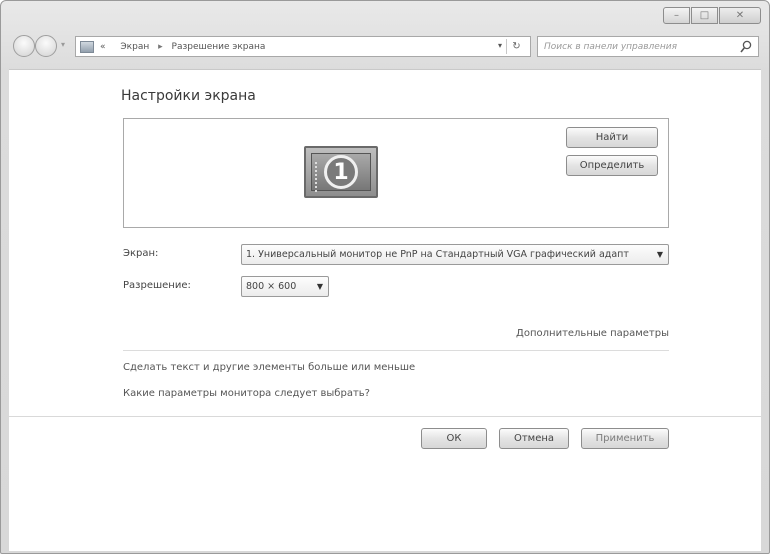 The image size is (770, 554). Describe the element at coordinates (592, 333) in the screenshot. I see `advanced-settings-link: Дополнительные параметры` at that location.